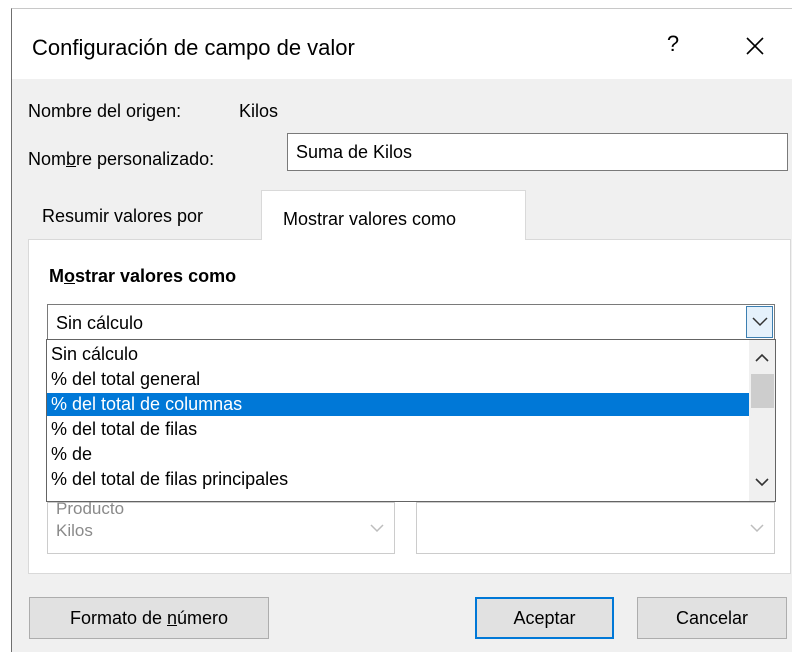 The width and height of the screenshot is (792, 652). I want to click on close-button, so click(755, 46).